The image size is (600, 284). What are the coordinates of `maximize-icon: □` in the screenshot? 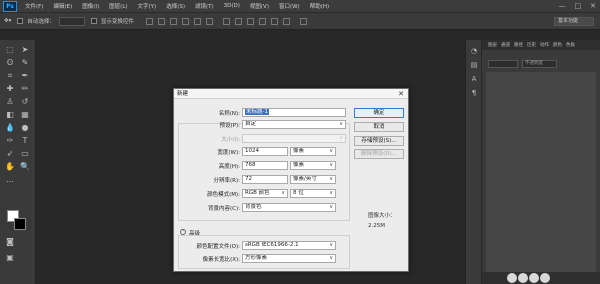 It's located at (578, 6).